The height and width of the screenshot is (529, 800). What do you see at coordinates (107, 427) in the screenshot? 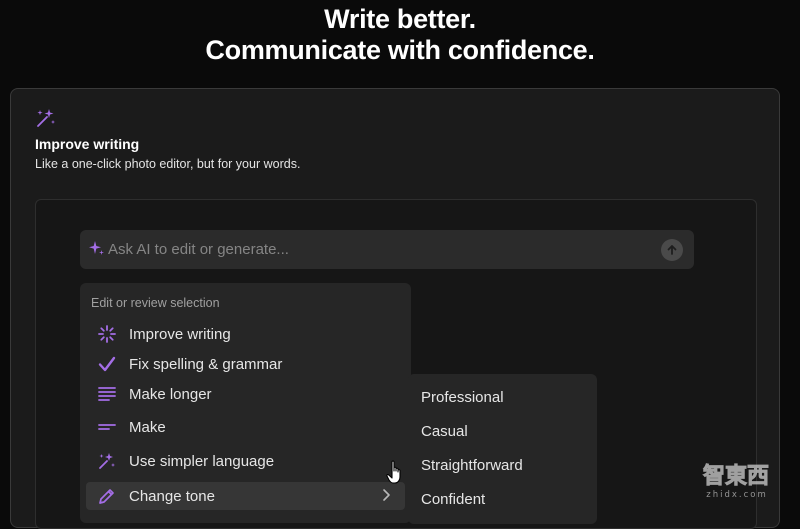
I see `lines-short-icon` at bounding box center [107, 427].